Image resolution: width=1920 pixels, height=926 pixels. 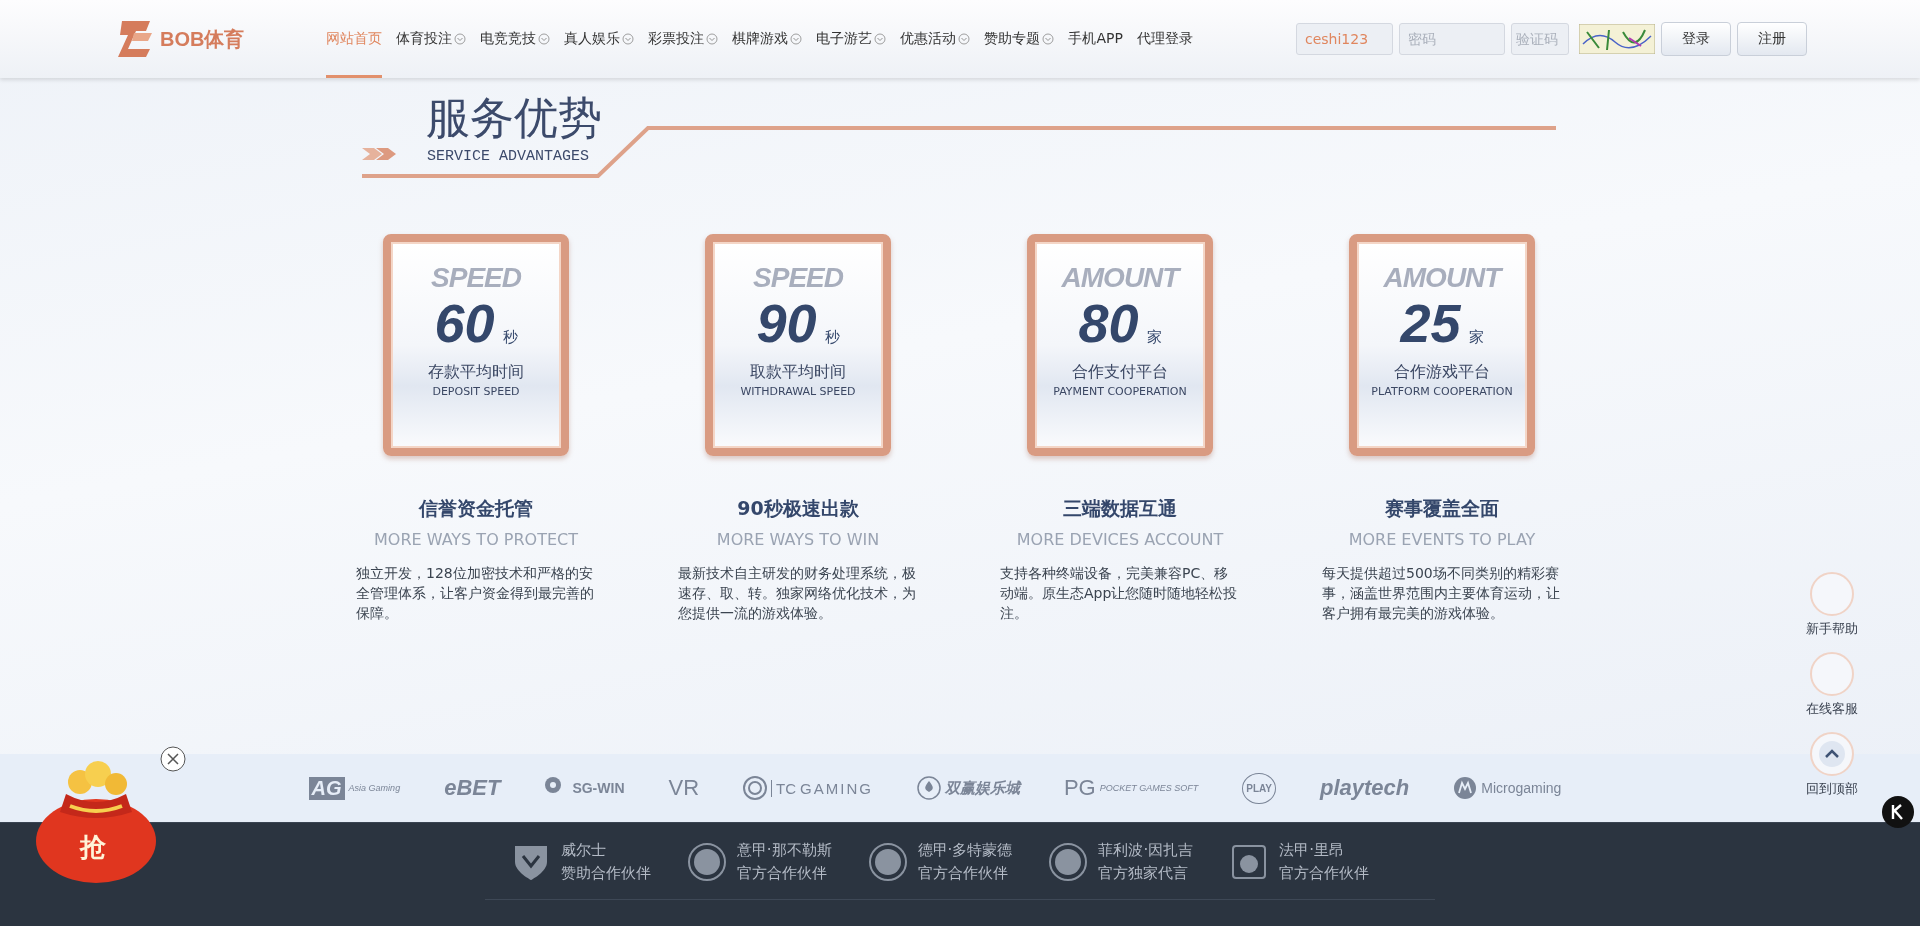 What do you see at coordinates (1149, 788) in the screenshot?
I see `platform-logo-caption: POCKET GAMES SOFT` at bounding box center [1149, 788].